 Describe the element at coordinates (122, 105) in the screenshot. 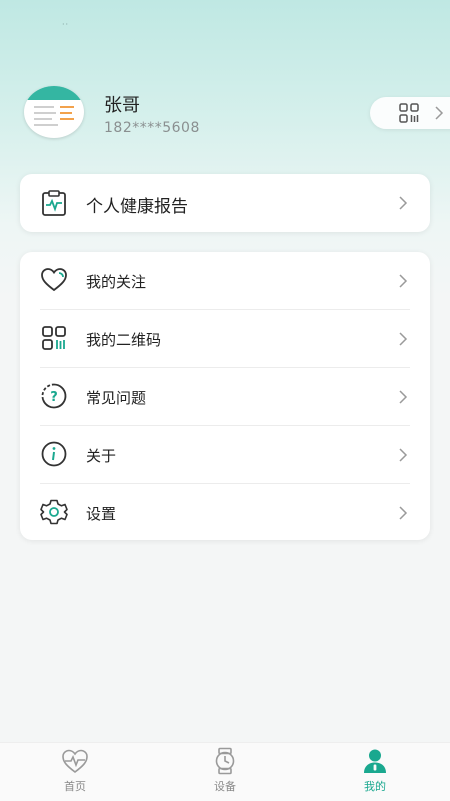

I see `user-name: 张哥` at that location.